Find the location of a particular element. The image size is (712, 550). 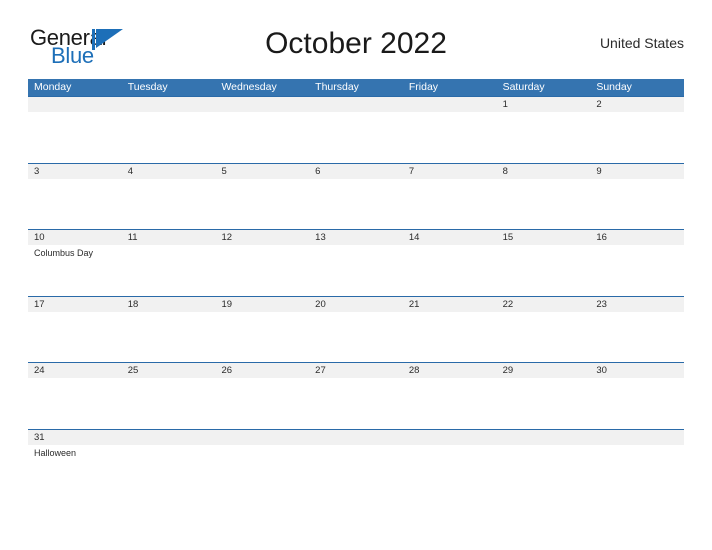

date-number: 4 is located at coordinates (169, 171).